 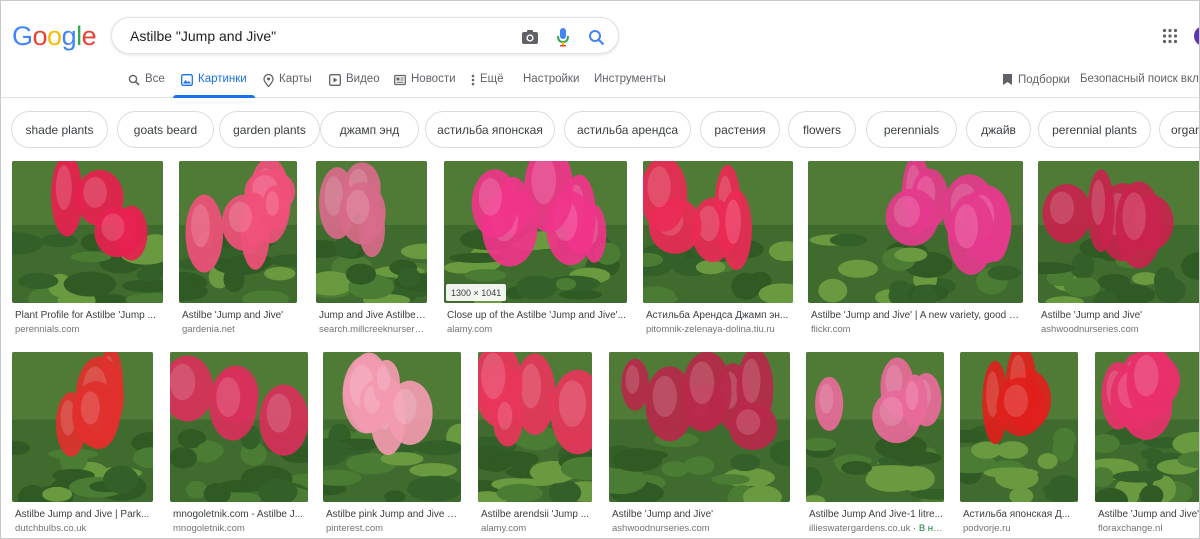 I want to click on safesearch-link: Безопасный поиск вклю, so click(x=1139, y=79).